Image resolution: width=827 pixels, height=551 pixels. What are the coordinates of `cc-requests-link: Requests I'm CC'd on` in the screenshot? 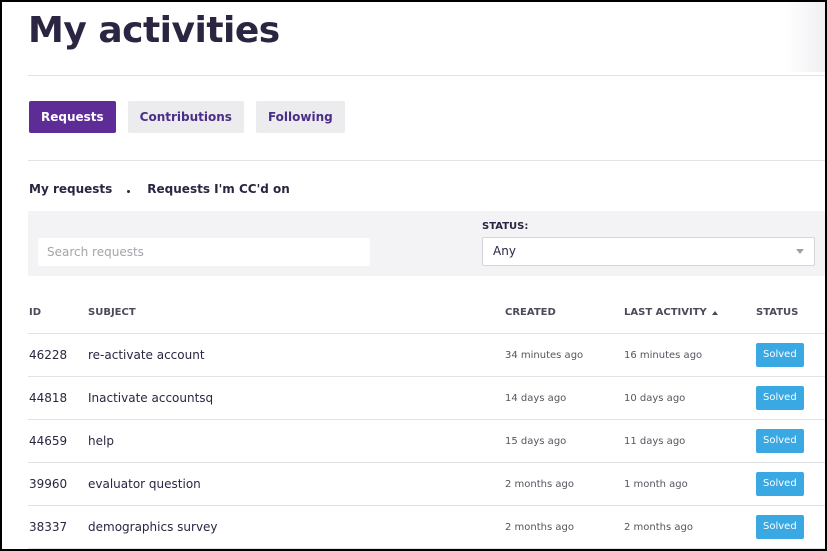 It's located at (218, 189).